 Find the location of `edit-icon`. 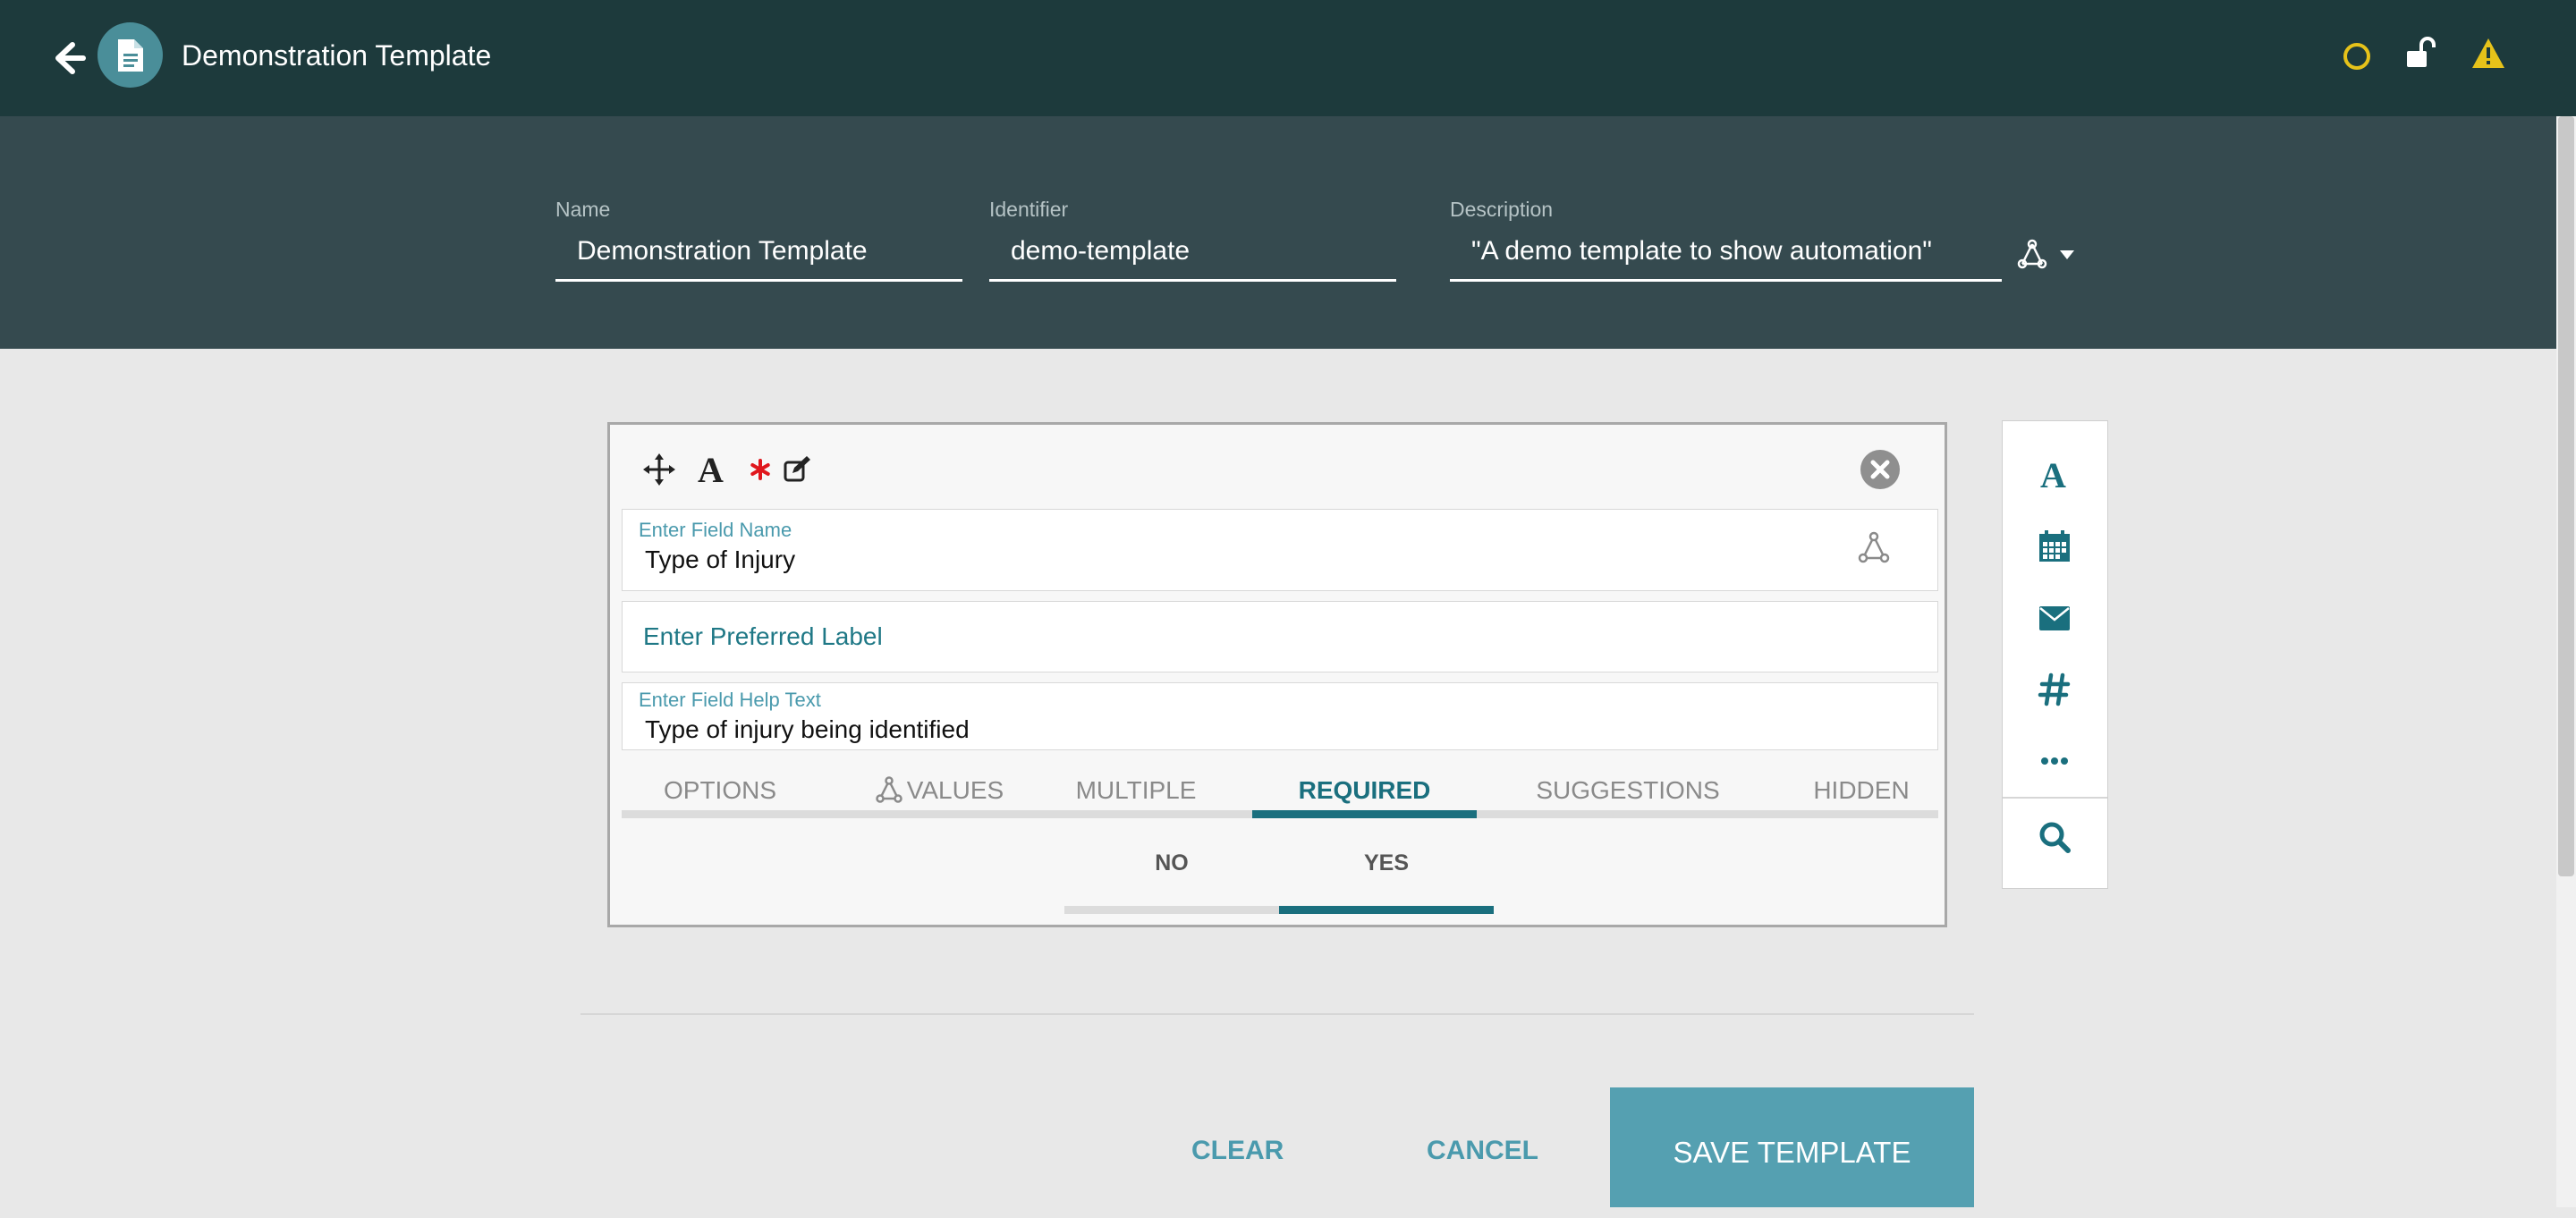

edit-icon is located at coordinates (798, 469).